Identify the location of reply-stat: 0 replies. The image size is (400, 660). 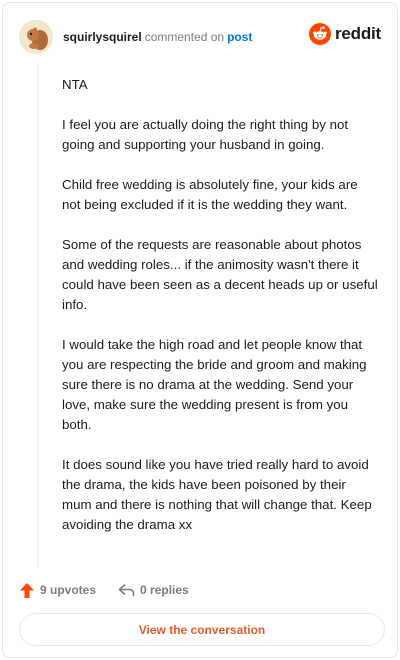
(153, 590).